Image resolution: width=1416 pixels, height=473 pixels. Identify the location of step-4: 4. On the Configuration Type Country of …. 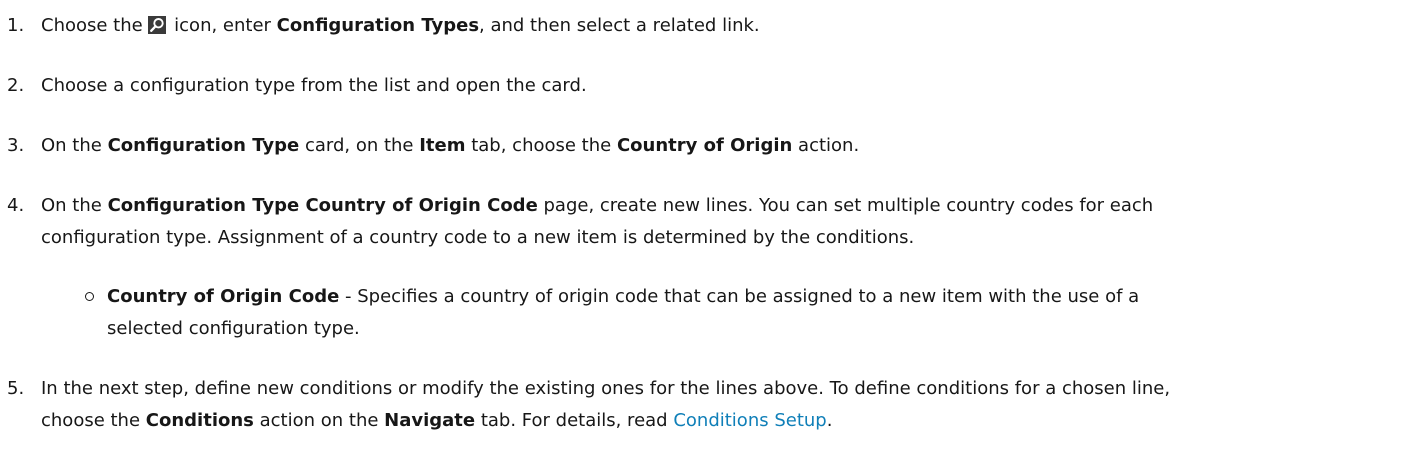
(708, 222).